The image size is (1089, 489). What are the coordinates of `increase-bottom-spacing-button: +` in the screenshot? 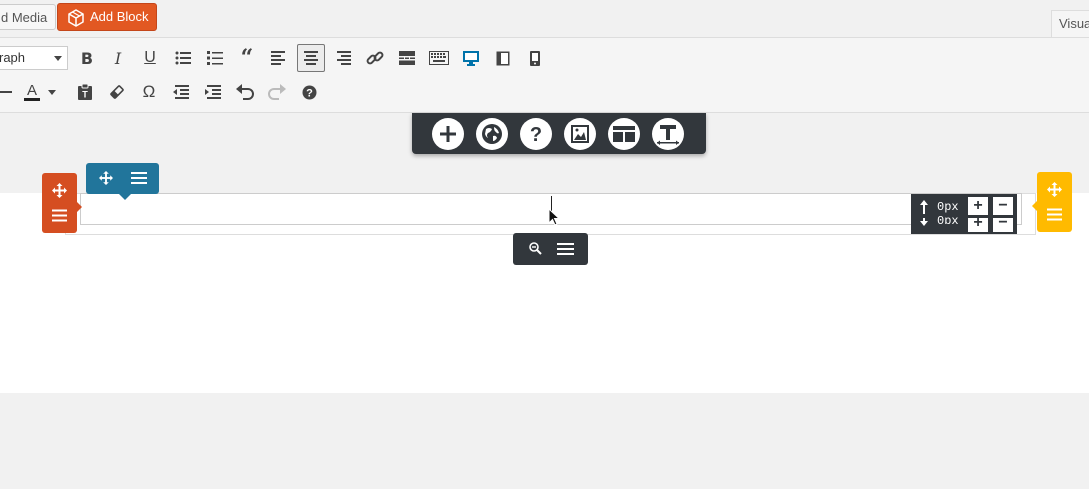 It's located at (978, 225).